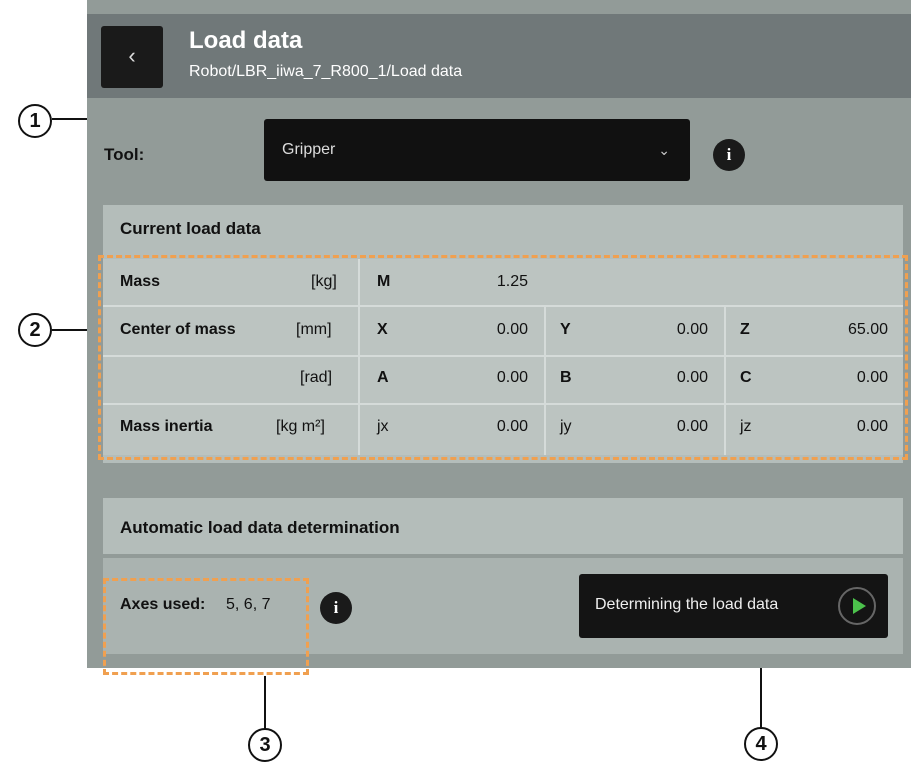  Describe the element at coordinates (687, 604) in the screenshot. I see `determine-button-label: Determining the load data` at that location.